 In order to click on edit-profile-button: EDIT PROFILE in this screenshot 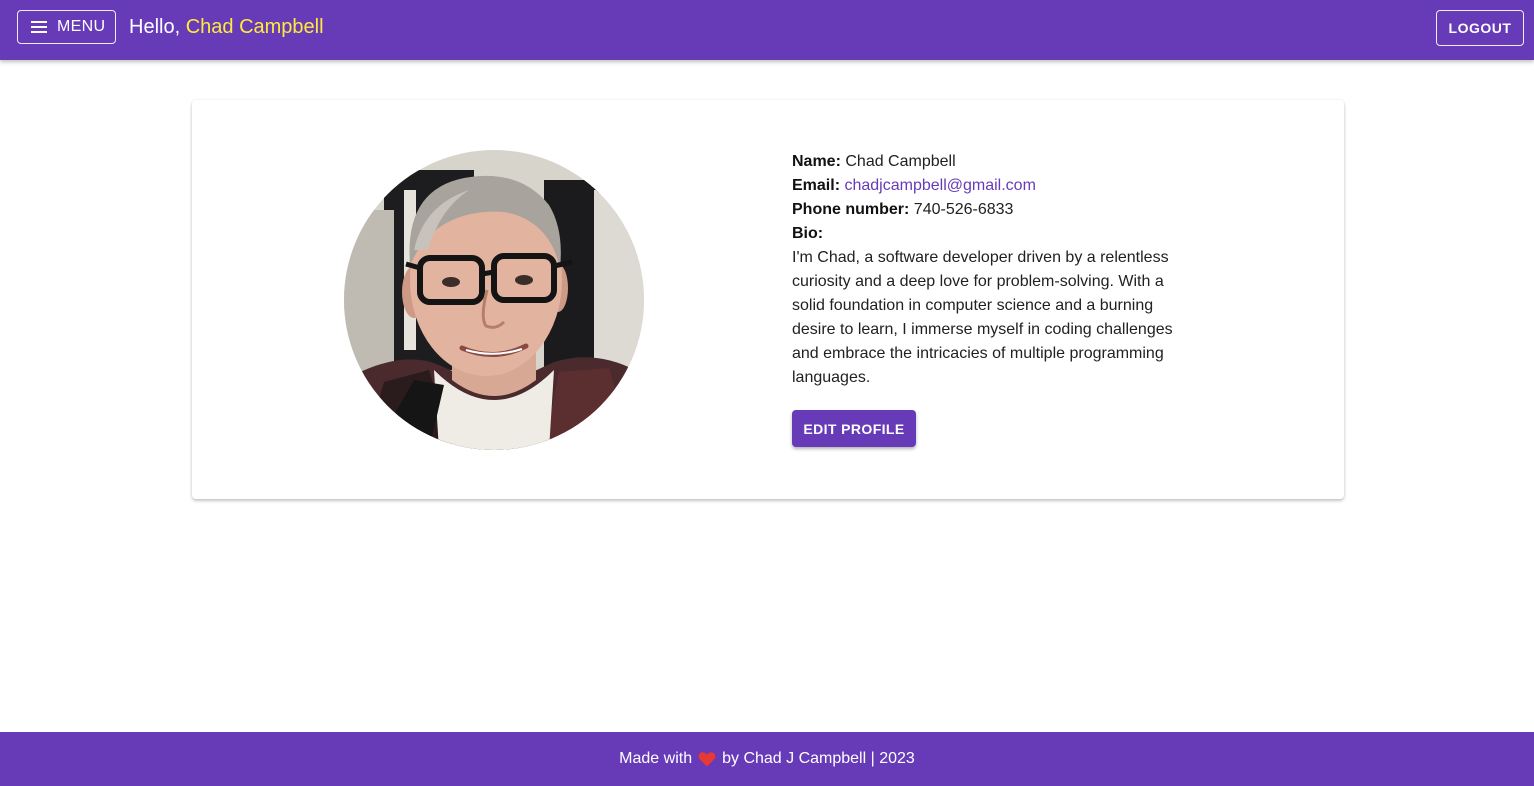, I will do `click(854, 428)`.